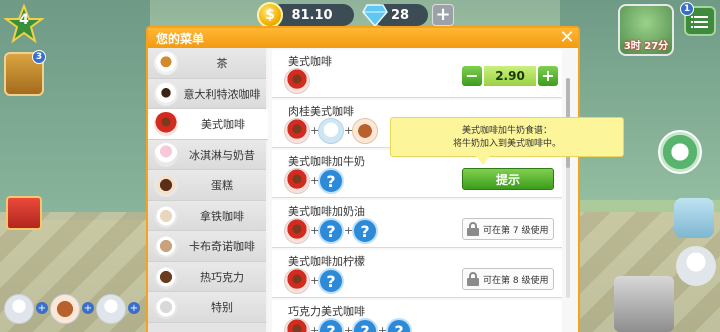  What do you see at coordinates (166, 276) in the screenshot?
I see `hot-chocolate-icon` at bounding box center [166, 276].